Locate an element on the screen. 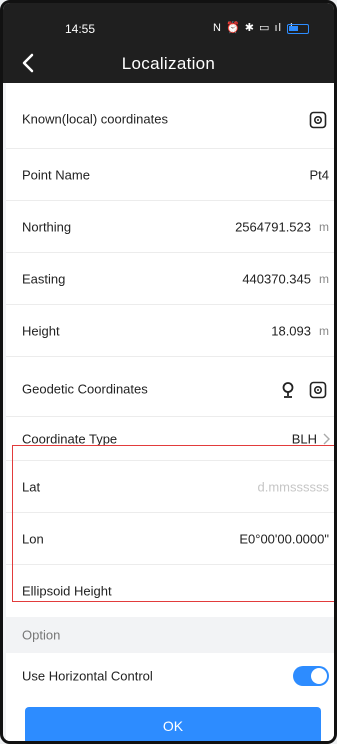 The width and height of the screenshot is (337, 744). ok-button: OK is located at coordinates (173, 724).